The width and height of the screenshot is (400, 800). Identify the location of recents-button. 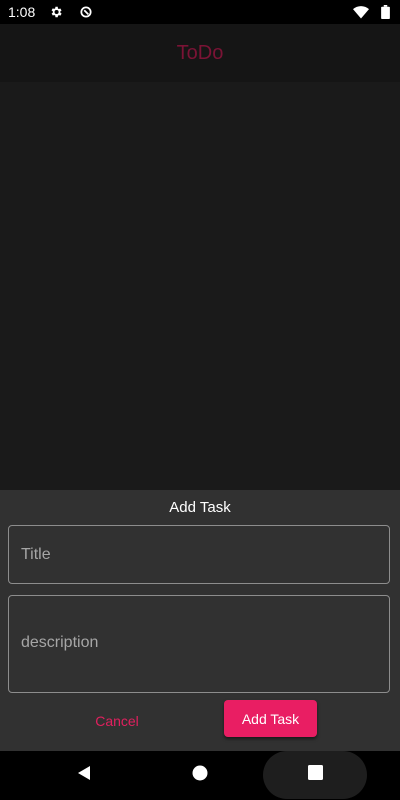
(315, 775).